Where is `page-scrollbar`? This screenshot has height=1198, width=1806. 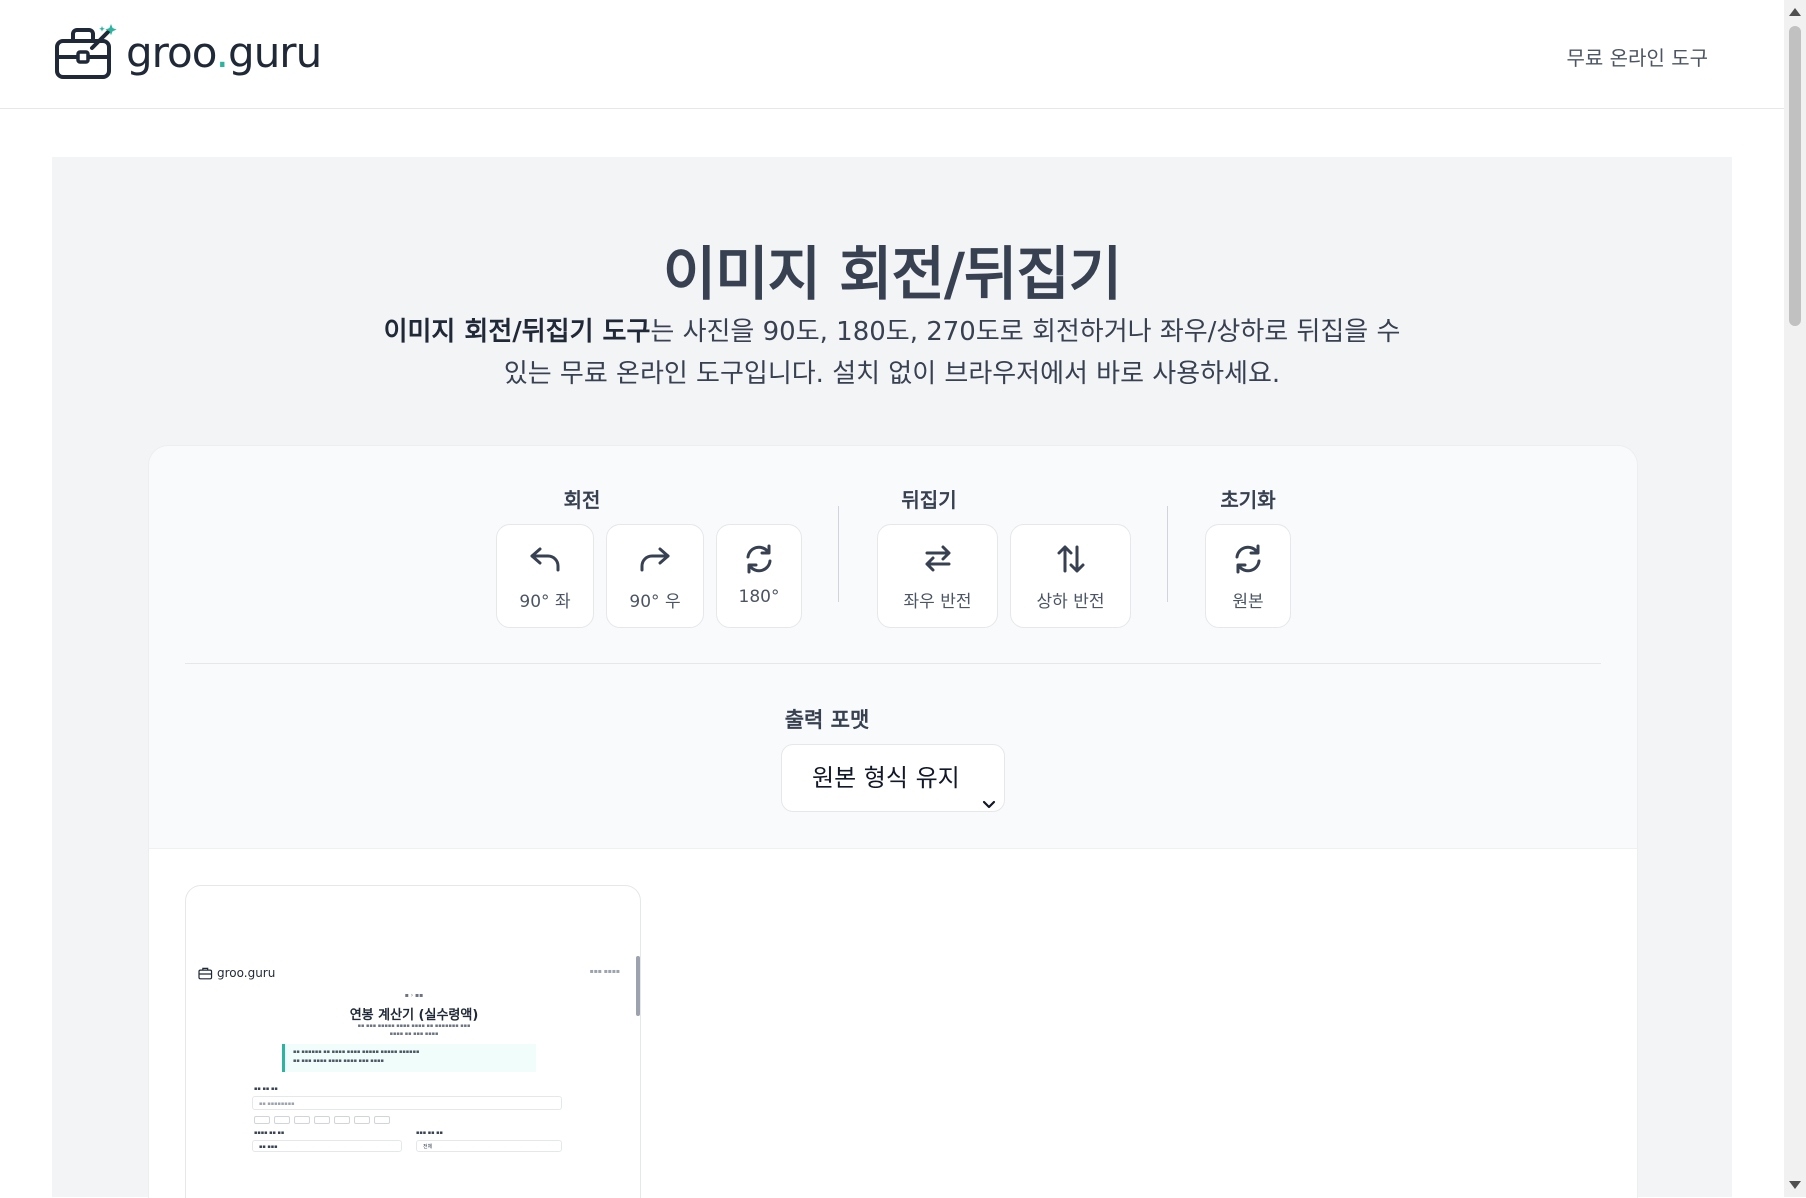
page-scrollbar is located at coordinates (1795, 598).